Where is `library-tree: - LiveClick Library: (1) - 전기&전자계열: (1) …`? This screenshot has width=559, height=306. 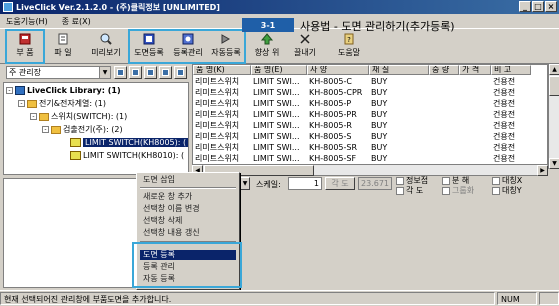 library-tree: - LiveClick Library: (1) - 전기&전자계열: (1) … is located at coordinates (96, 128).